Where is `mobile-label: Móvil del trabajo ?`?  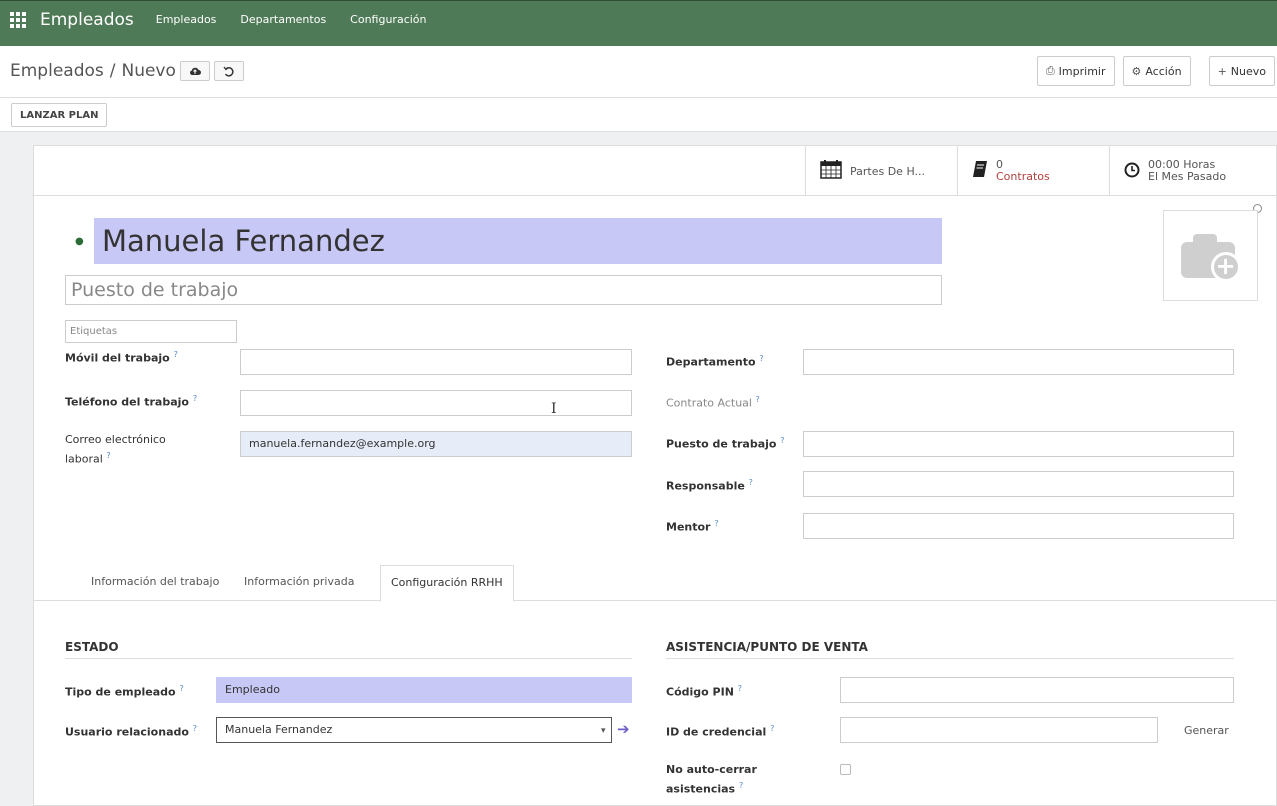
mobile-label: Móvil del trabajo ? is located at coordinates (121, 357).